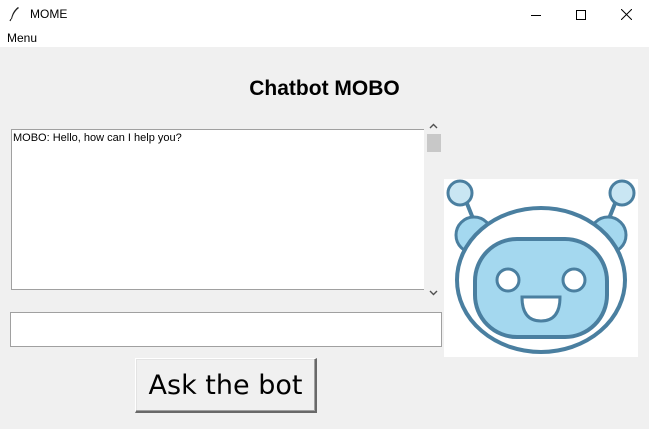  I want to click on close-icon, so click(626, 14).